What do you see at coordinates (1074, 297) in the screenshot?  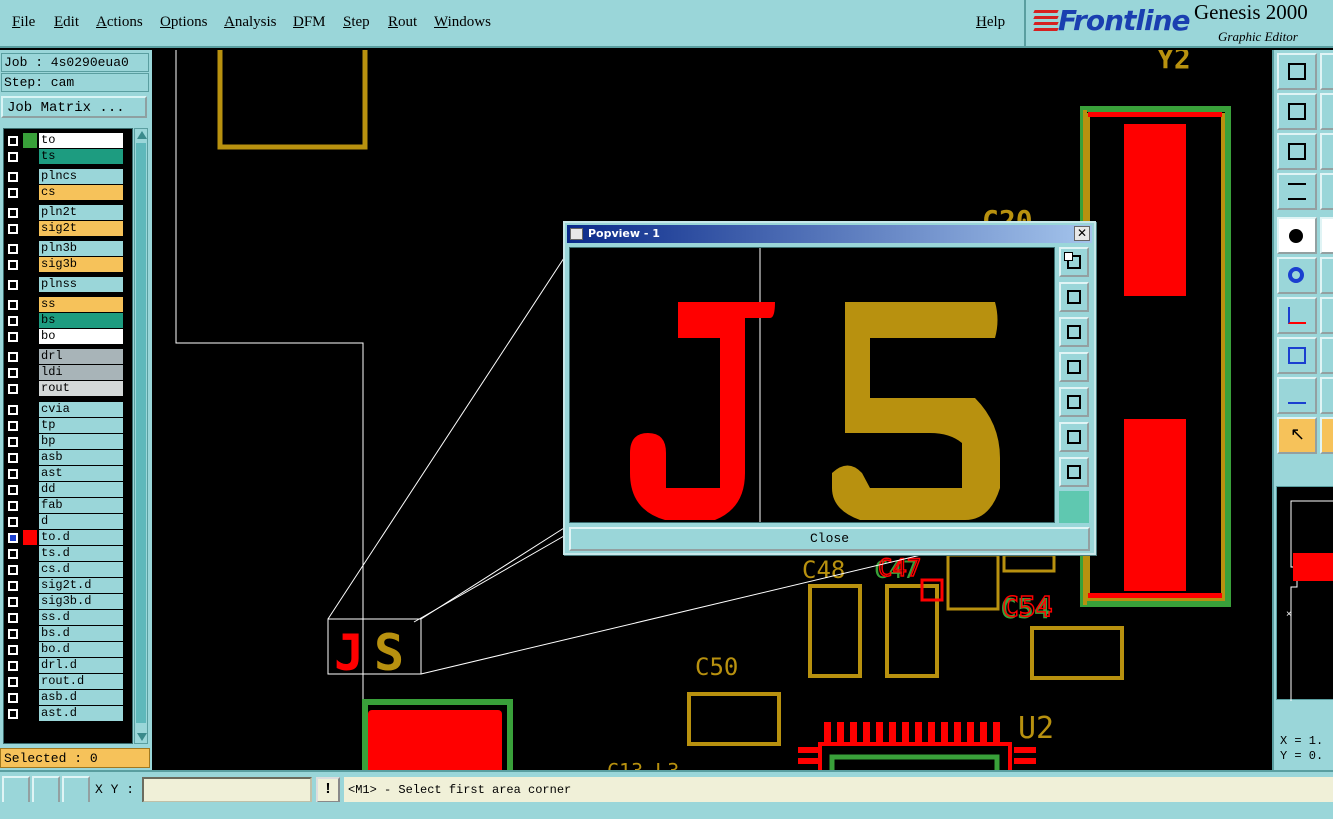 I see `zoom-up-icon` at bounding box center [1074, 297].